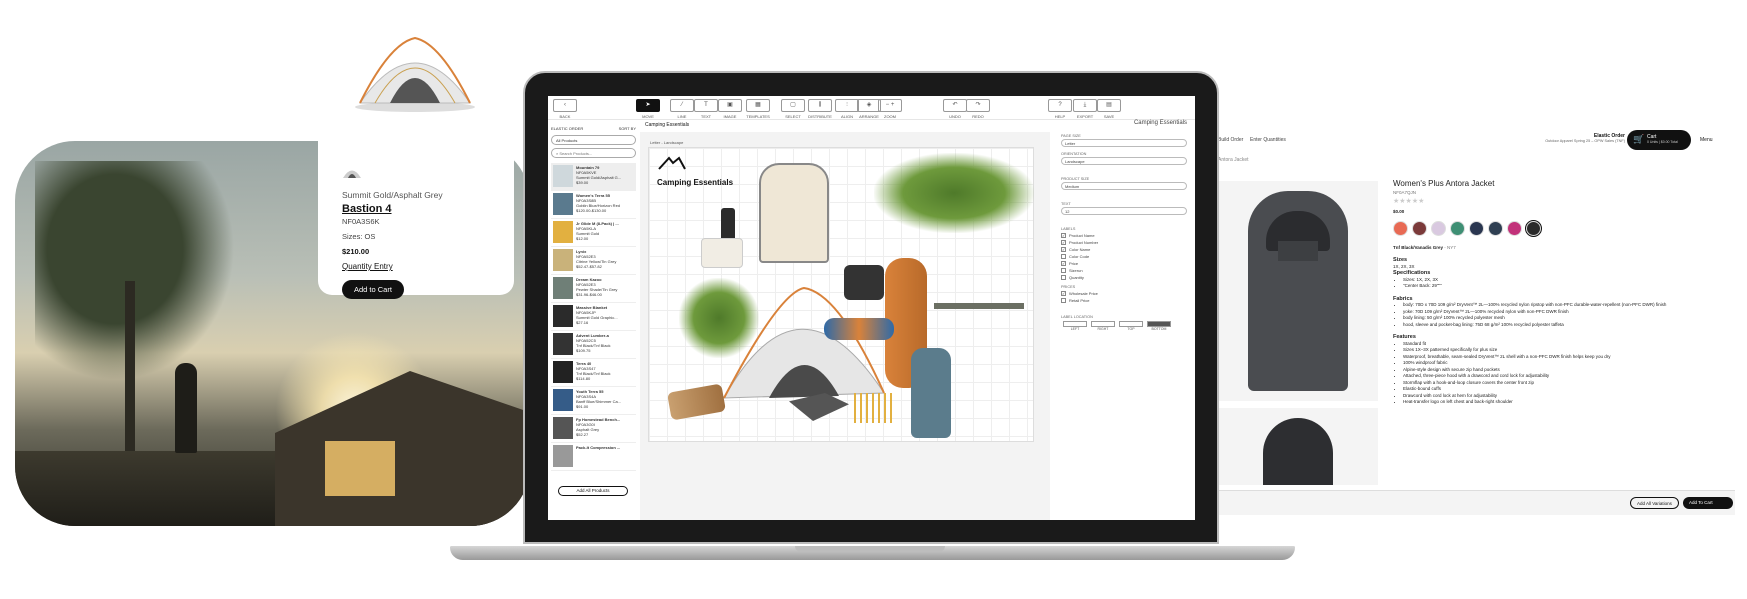 This screenshot has height=599, width=1747. I want to click on product-price: $120.00-$130.00, so click(591, 210).